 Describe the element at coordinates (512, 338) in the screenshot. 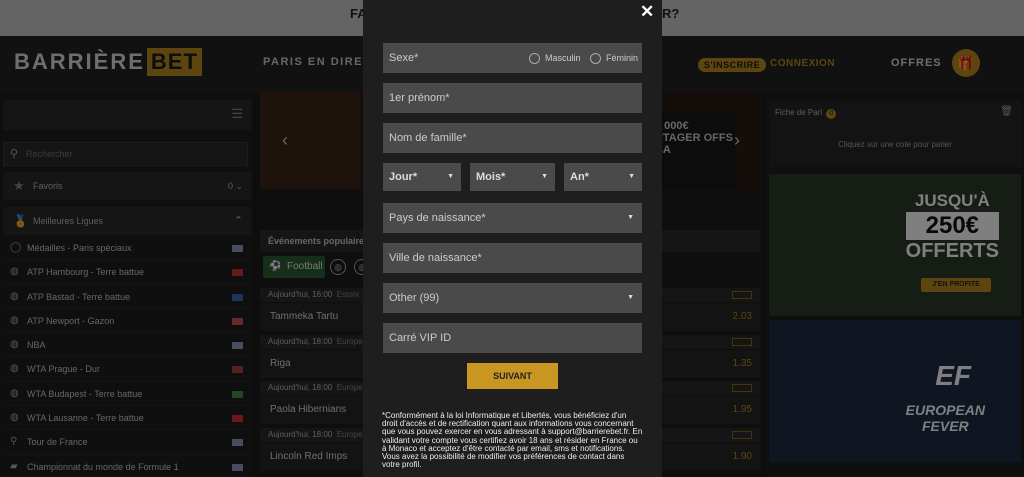

I see `vip-id-input: Carré VIP ID` at that location.